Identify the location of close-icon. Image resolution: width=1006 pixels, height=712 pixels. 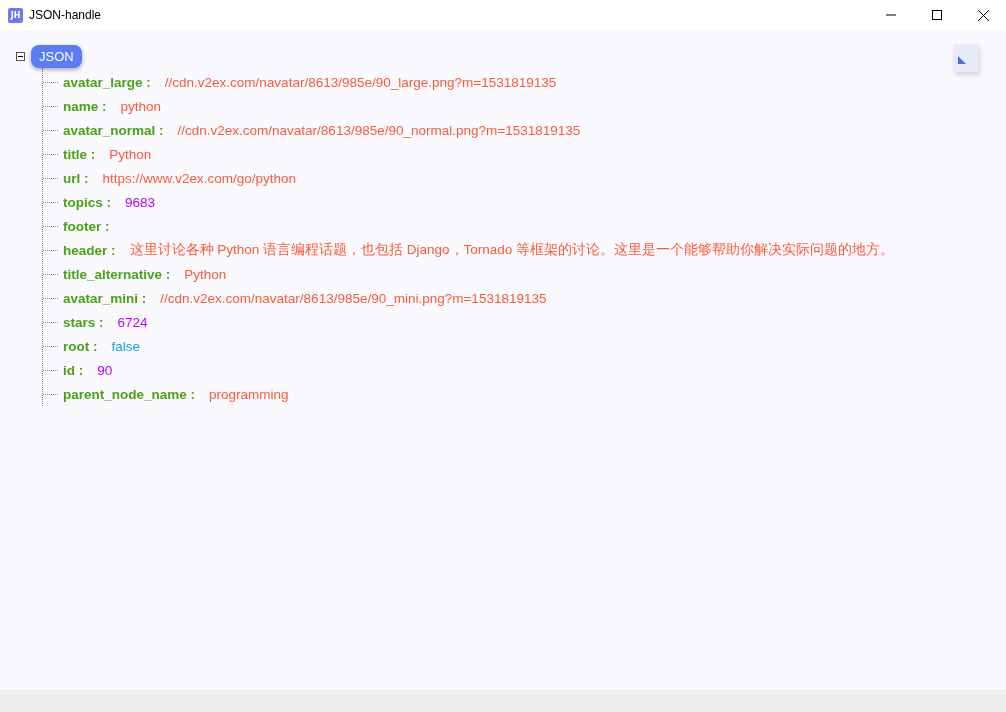
(983, 15).